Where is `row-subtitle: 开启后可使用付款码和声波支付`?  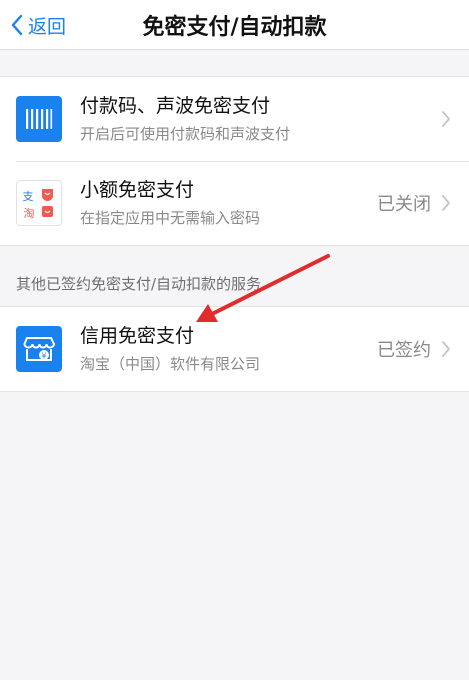
row-subtitle: 开启后可使用付款码和声波支付 is located at coordinates (185, 134).